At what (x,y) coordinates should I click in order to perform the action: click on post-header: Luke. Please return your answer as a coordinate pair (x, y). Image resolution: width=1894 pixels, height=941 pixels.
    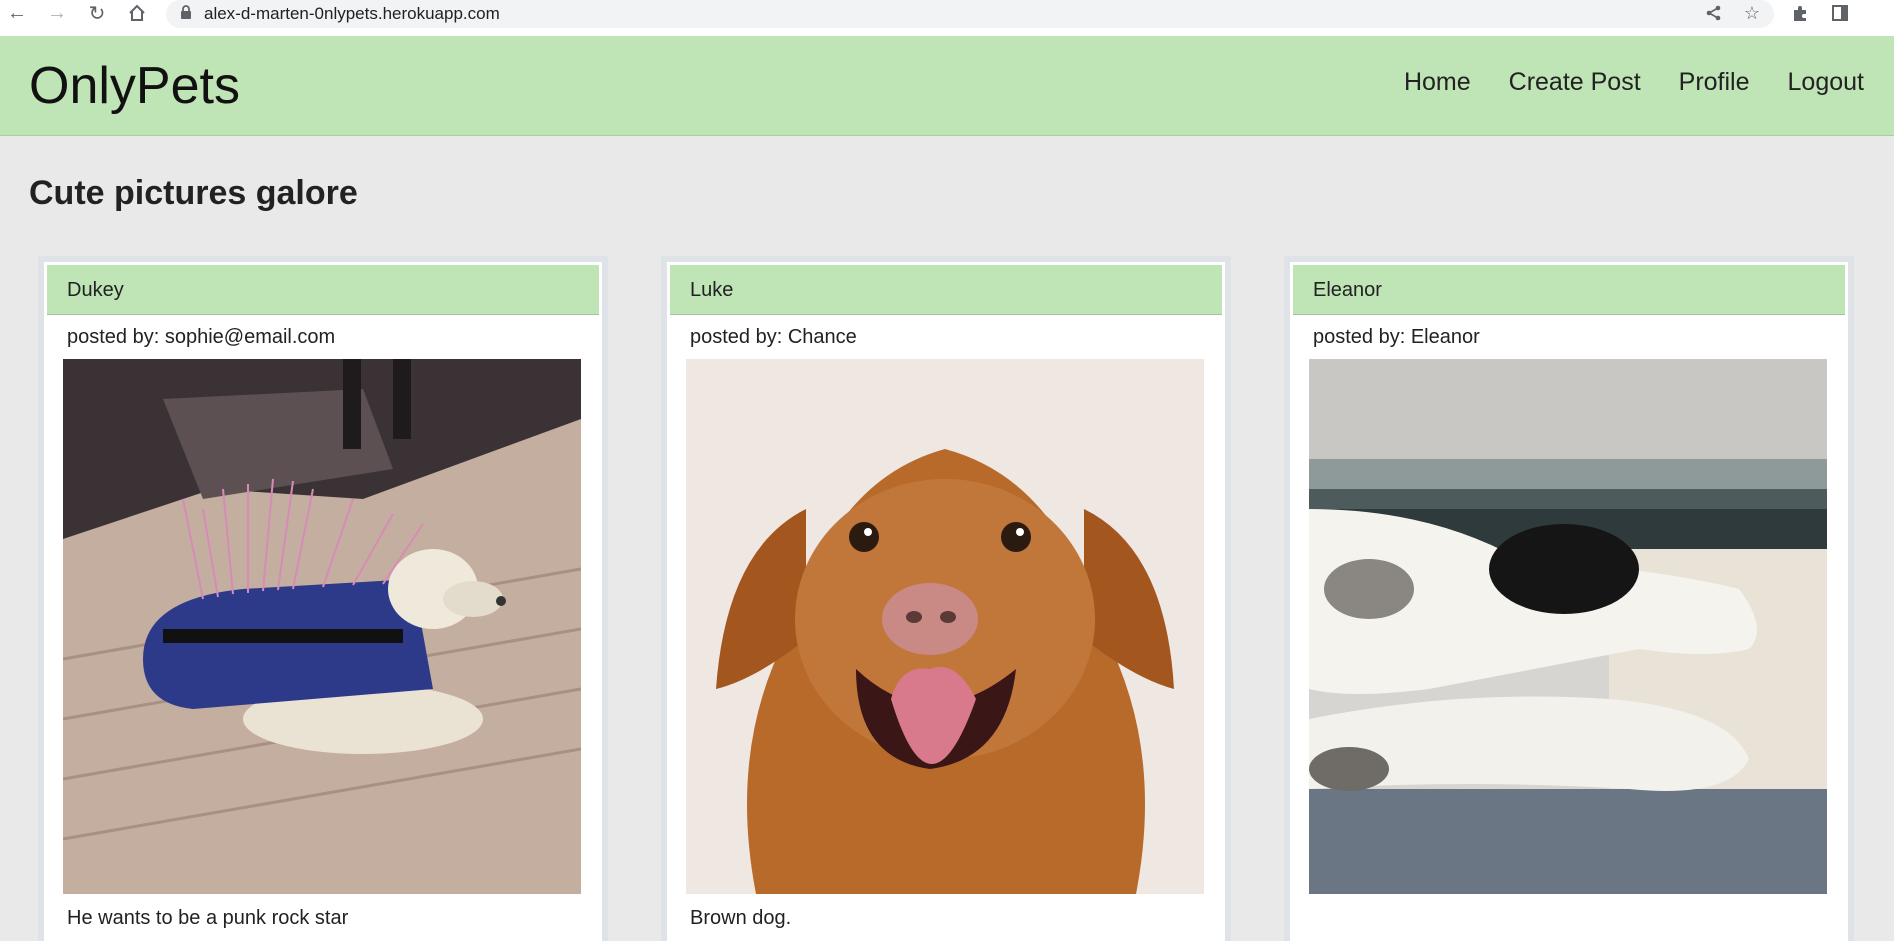
    Looking at the image, I should click on (946, 290).